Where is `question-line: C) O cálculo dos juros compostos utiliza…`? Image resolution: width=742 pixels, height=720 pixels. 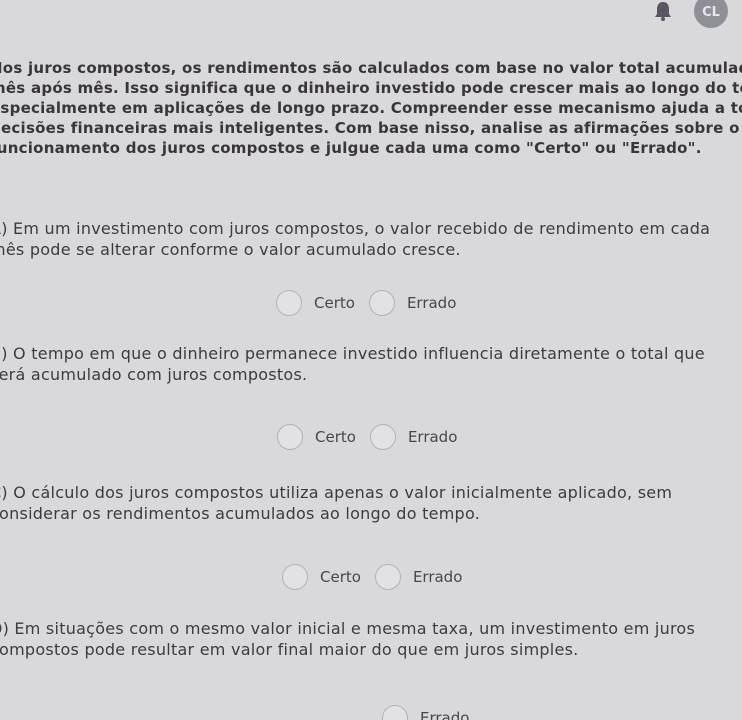
question-line: C) O cálculo dos juros compostos utiliza… is located at coordinates (336, 492).